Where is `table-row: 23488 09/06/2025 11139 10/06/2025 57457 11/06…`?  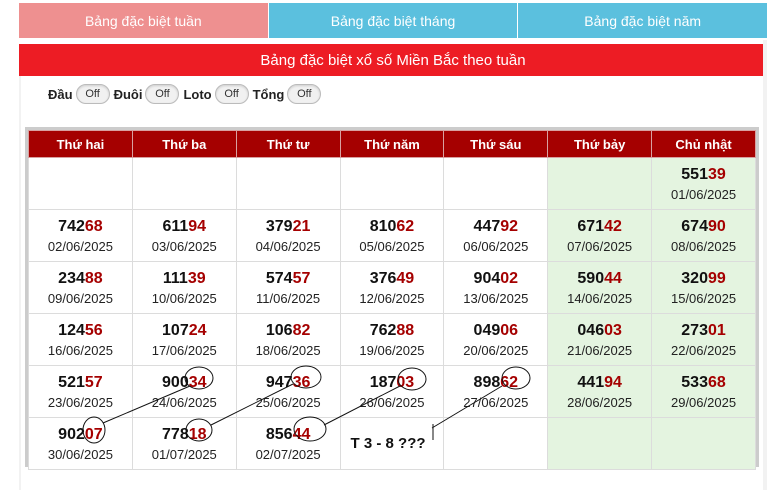
table-row: 23488 09/06/2025 11139 10/06/2025 57457 11/06… is located at coordinates (392, 287).